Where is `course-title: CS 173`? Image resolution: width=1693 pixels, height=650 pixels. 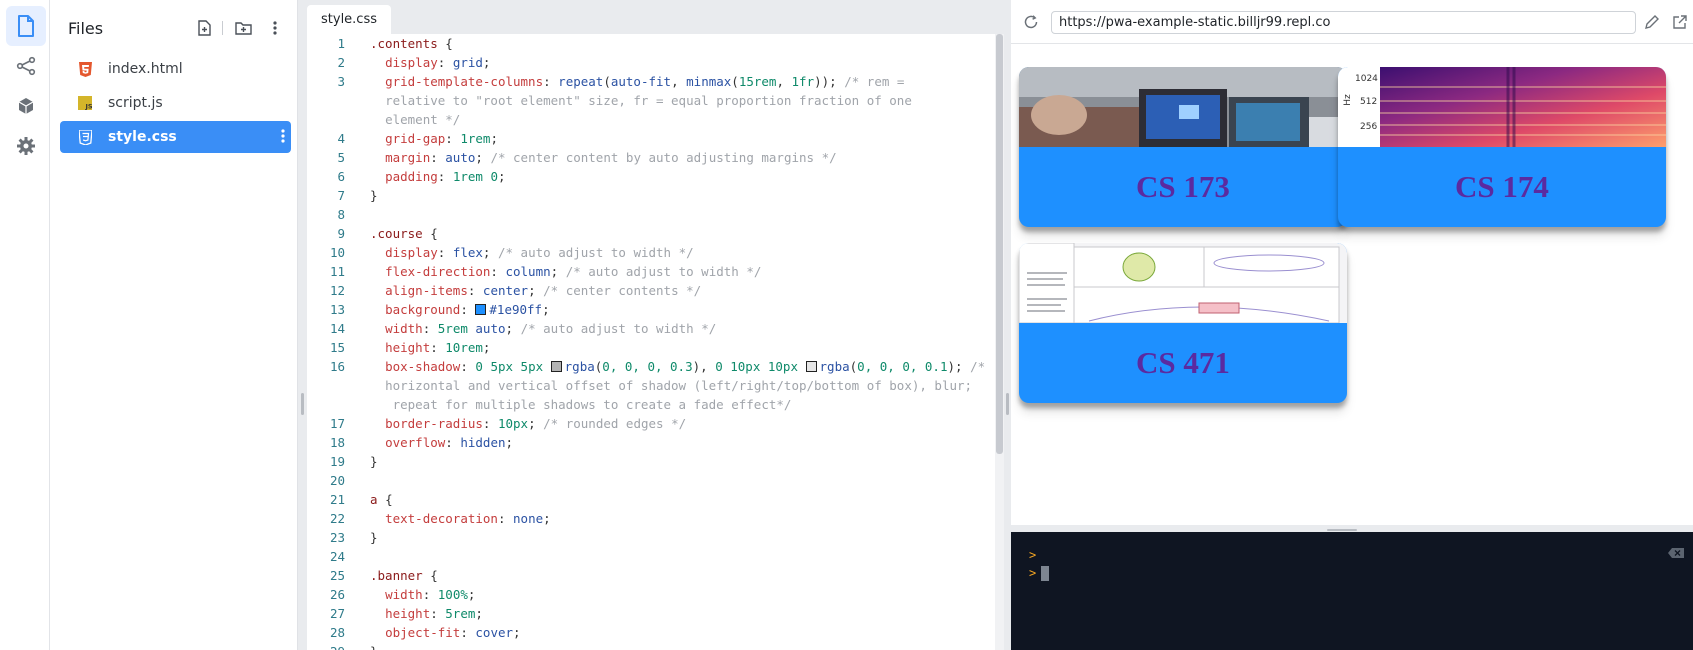
course-title: CS 173 is located at coordinates (1183, 186).